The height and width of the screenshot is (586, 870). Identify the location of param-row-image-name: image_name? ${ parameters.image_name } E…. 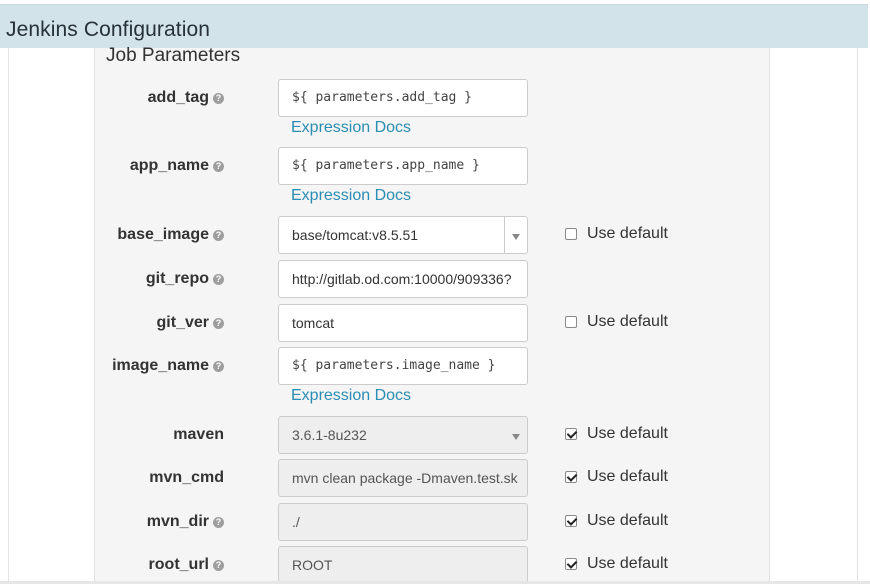
(435, 375).